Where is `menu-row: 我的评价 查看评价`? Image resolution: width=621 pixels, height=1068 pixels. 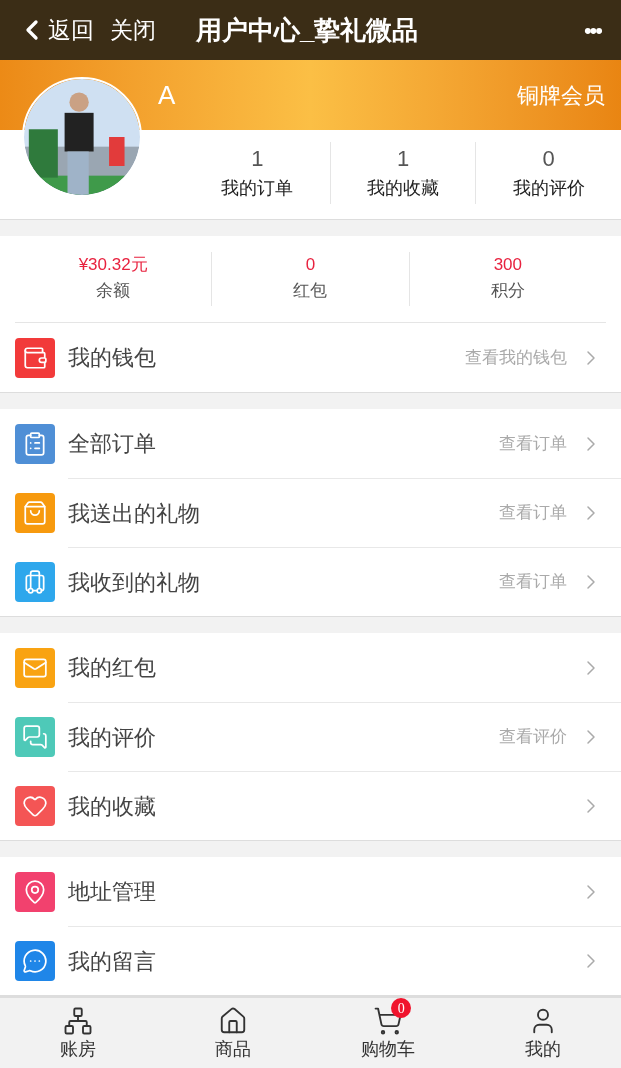 menu-row: 我的评价 查看评价 is located at coordinates (310, 736).